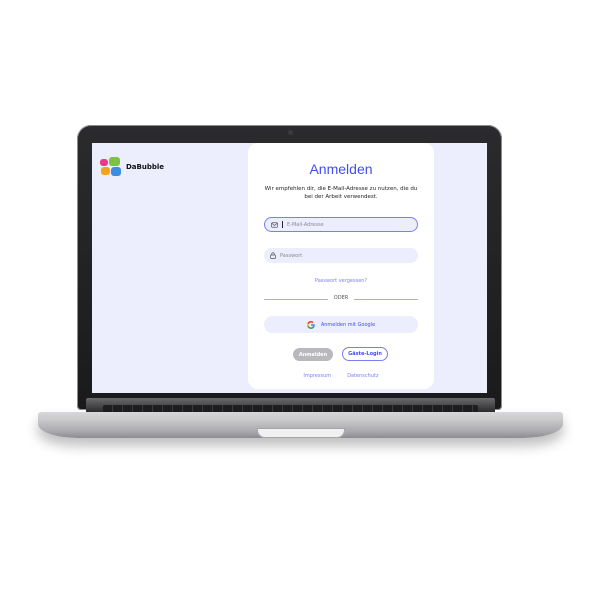  Describe the element at coordinates (341, 169) in the screenshot. I see `page-title: Anmelden` at that location.